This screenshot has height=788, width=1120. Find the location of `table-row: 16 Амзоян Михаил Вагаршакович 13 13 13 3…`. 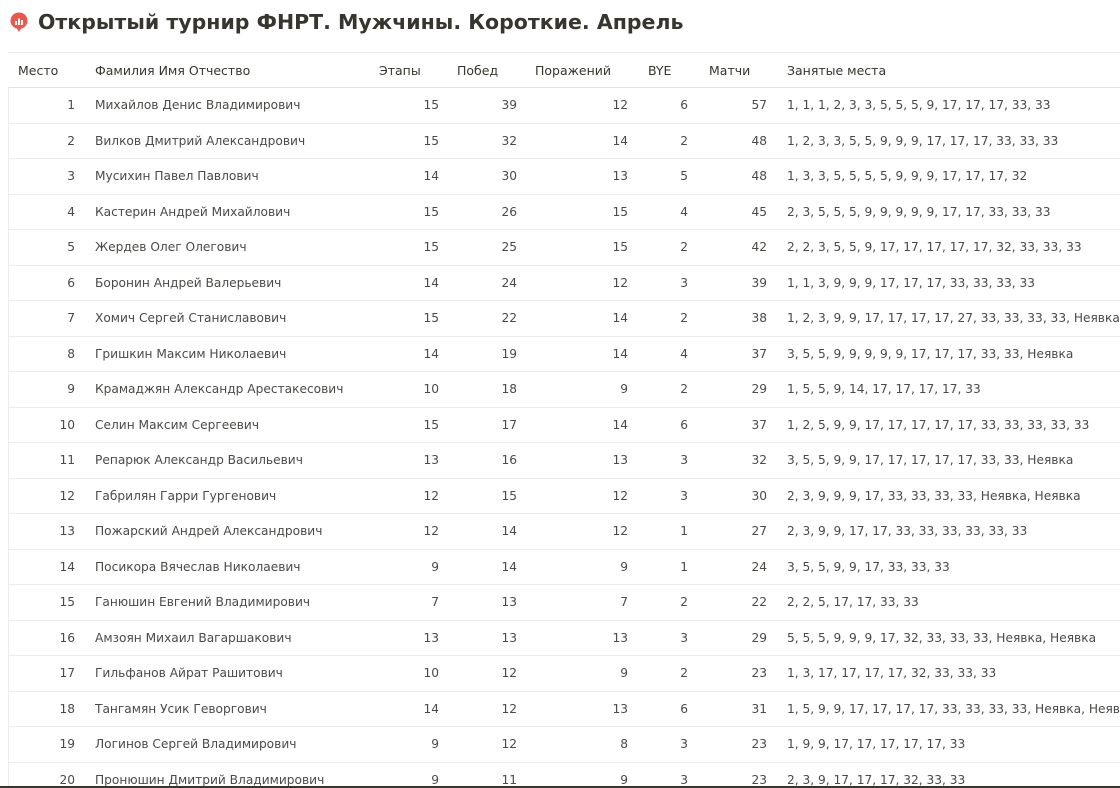

table-row: 16 Амзоян Михаил Вагаршакович 13 13 13 3… is located at coordinates (564, 638).